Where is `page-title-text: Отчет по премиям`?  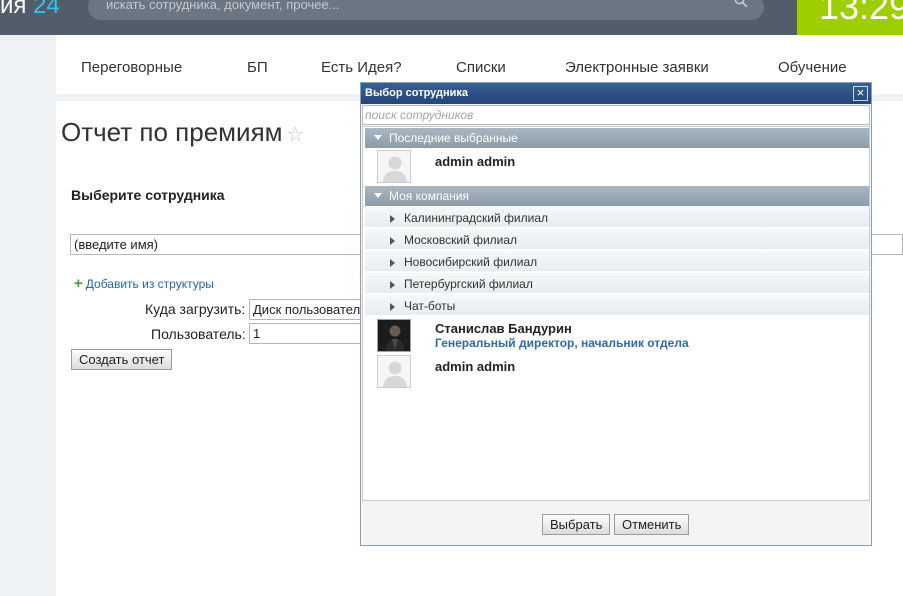 page-title-text: Отчет по премиям is located at coordinates (172, 132).